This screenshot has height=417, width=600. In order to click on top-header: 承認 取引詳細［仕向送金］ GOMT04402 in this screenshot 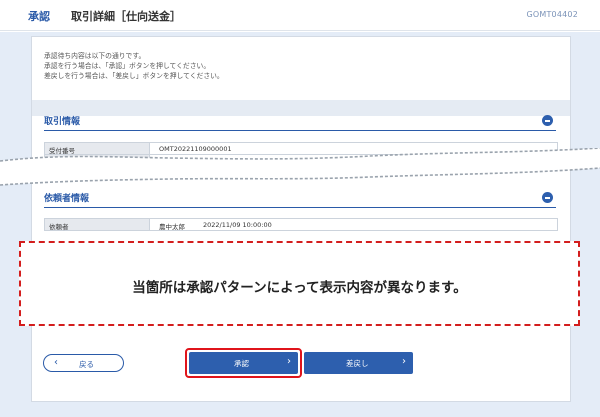, I will do `click(300, 15)`.